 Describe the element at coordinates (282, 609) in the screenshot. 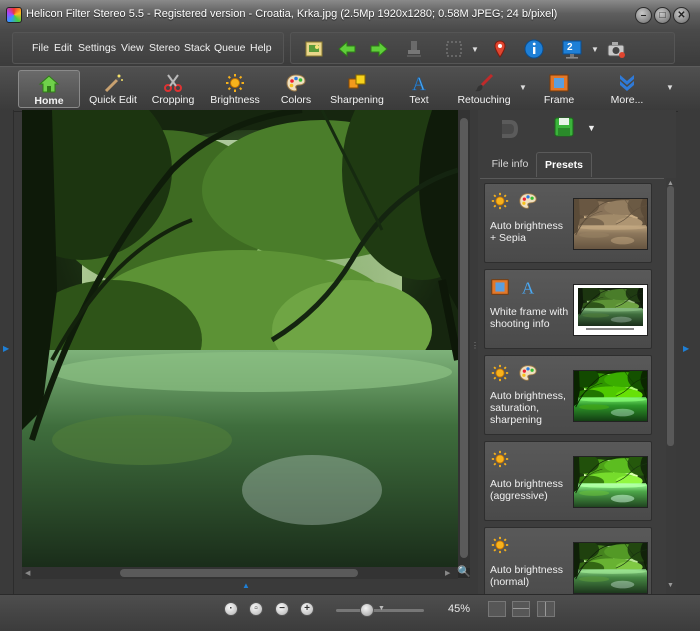

I see `zoom-out-icon: −` at that location.